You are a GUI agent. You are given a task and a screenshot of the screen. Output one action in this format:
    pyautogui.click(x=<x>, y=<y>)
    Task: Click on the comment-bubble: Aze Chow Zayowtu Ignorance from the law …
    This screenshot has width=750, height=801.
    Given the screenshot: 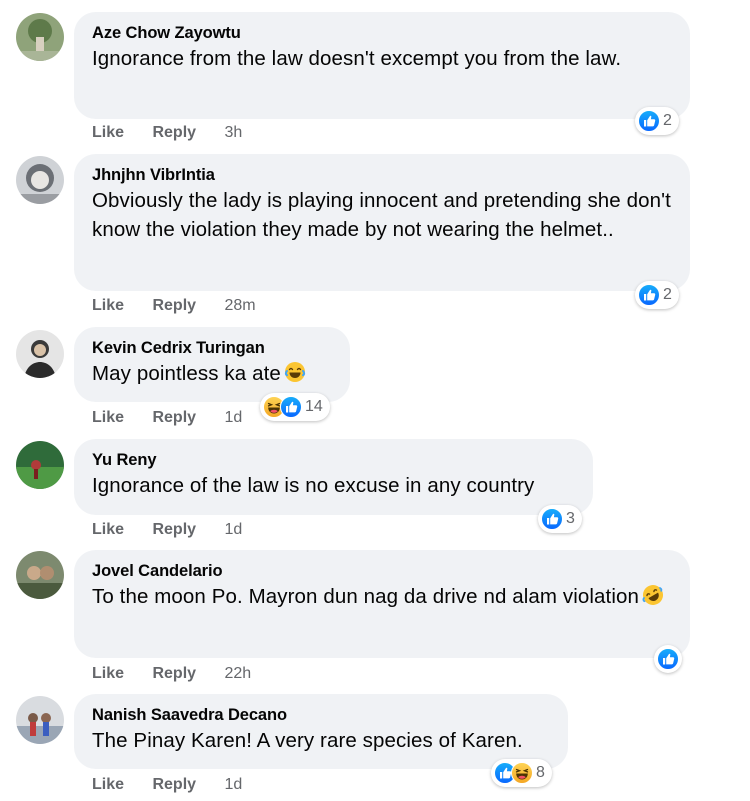 What is the action you would take?
    pyautogui.click(x=382, y=65)
    